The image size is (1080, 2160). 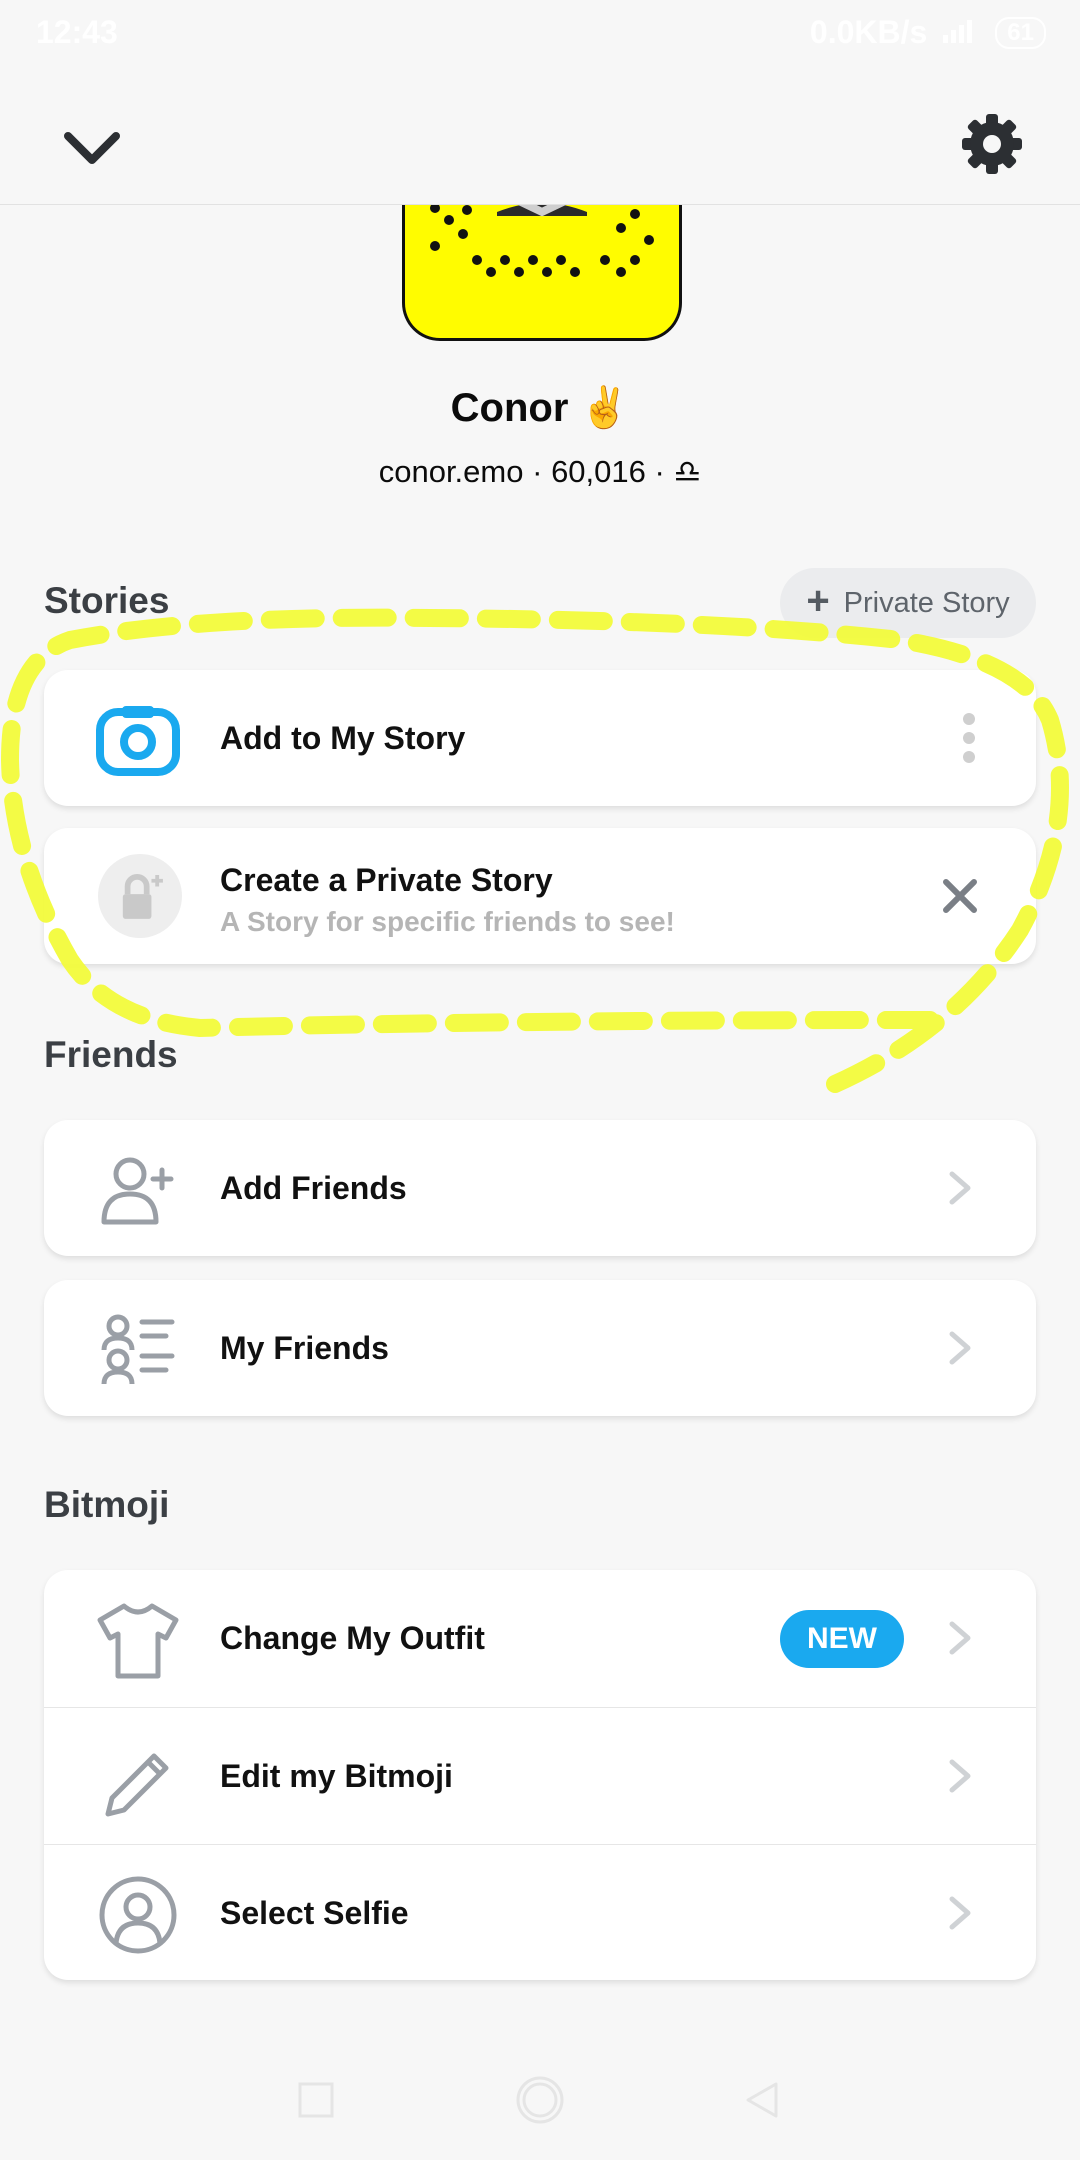 I want to click on friends-title: Friends, so click(x=111, y=1054).